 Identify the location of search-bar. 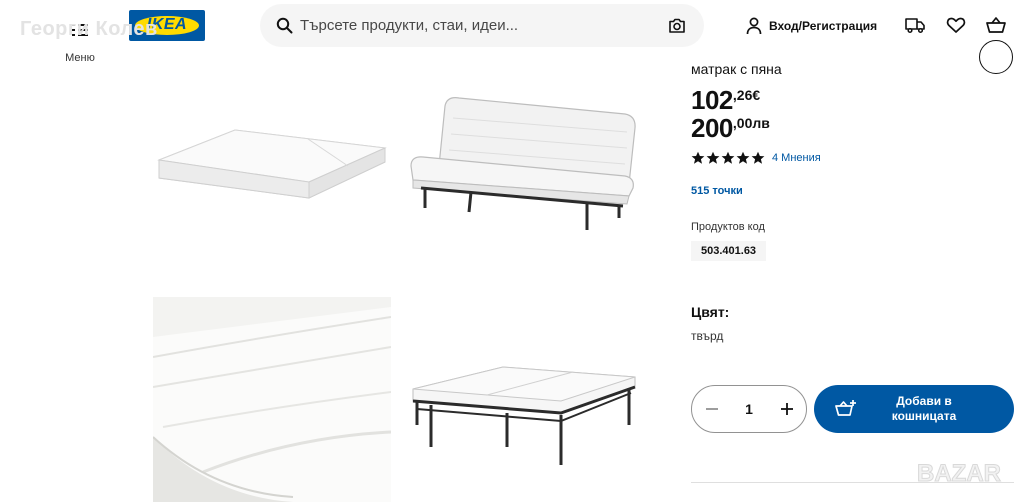
(482, 25).